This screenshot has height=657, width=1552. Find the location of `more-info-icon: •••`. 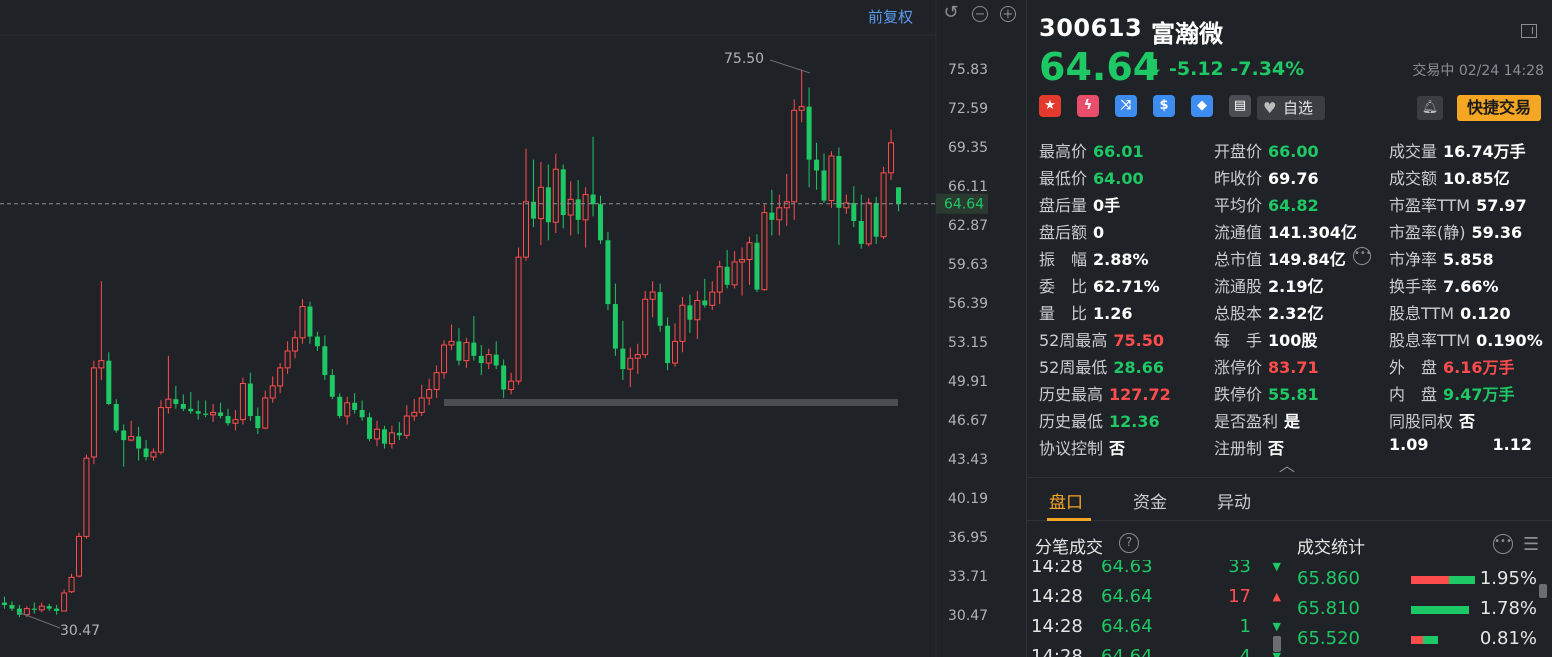

more-info-icon: ••• is located at coordinates (1362, 256).